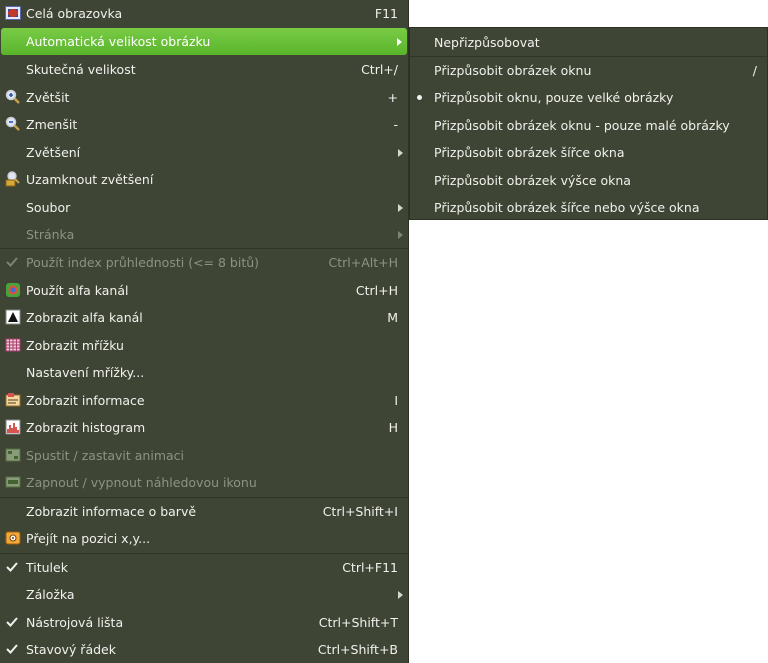 This screenshot has width=768, height=663. Describe the element at coordinates (84, 317) in the screenshot. I see `menu-item-label: Zobrazit alfa kanál` at that location.